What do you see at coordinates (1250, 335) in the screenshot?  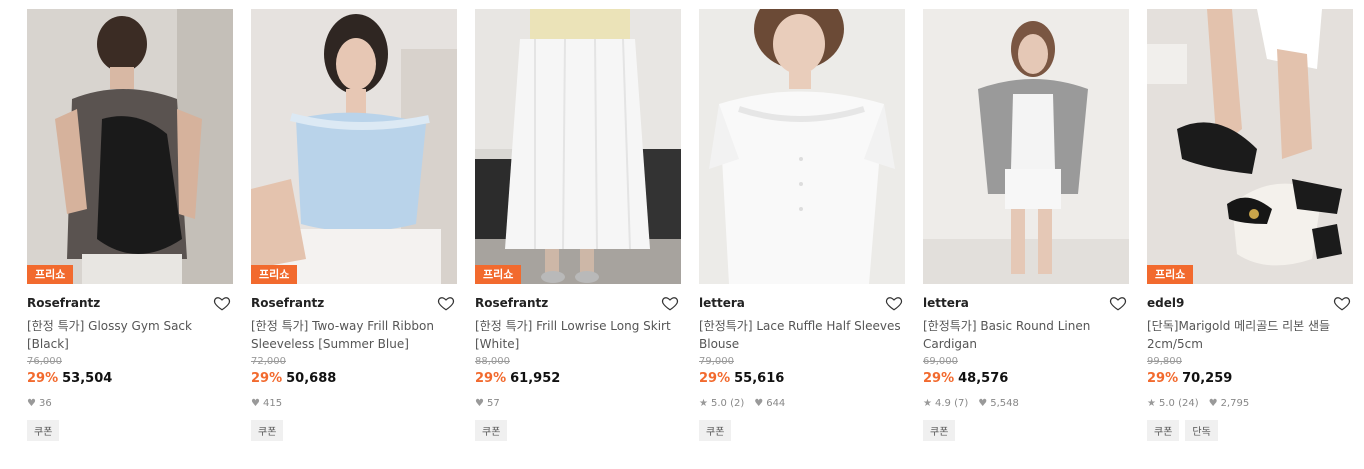 I see `product-title: [단독]Marigold 메리골드 리본 샌들 2cm/5cm` at bounding box center [1250, 335].